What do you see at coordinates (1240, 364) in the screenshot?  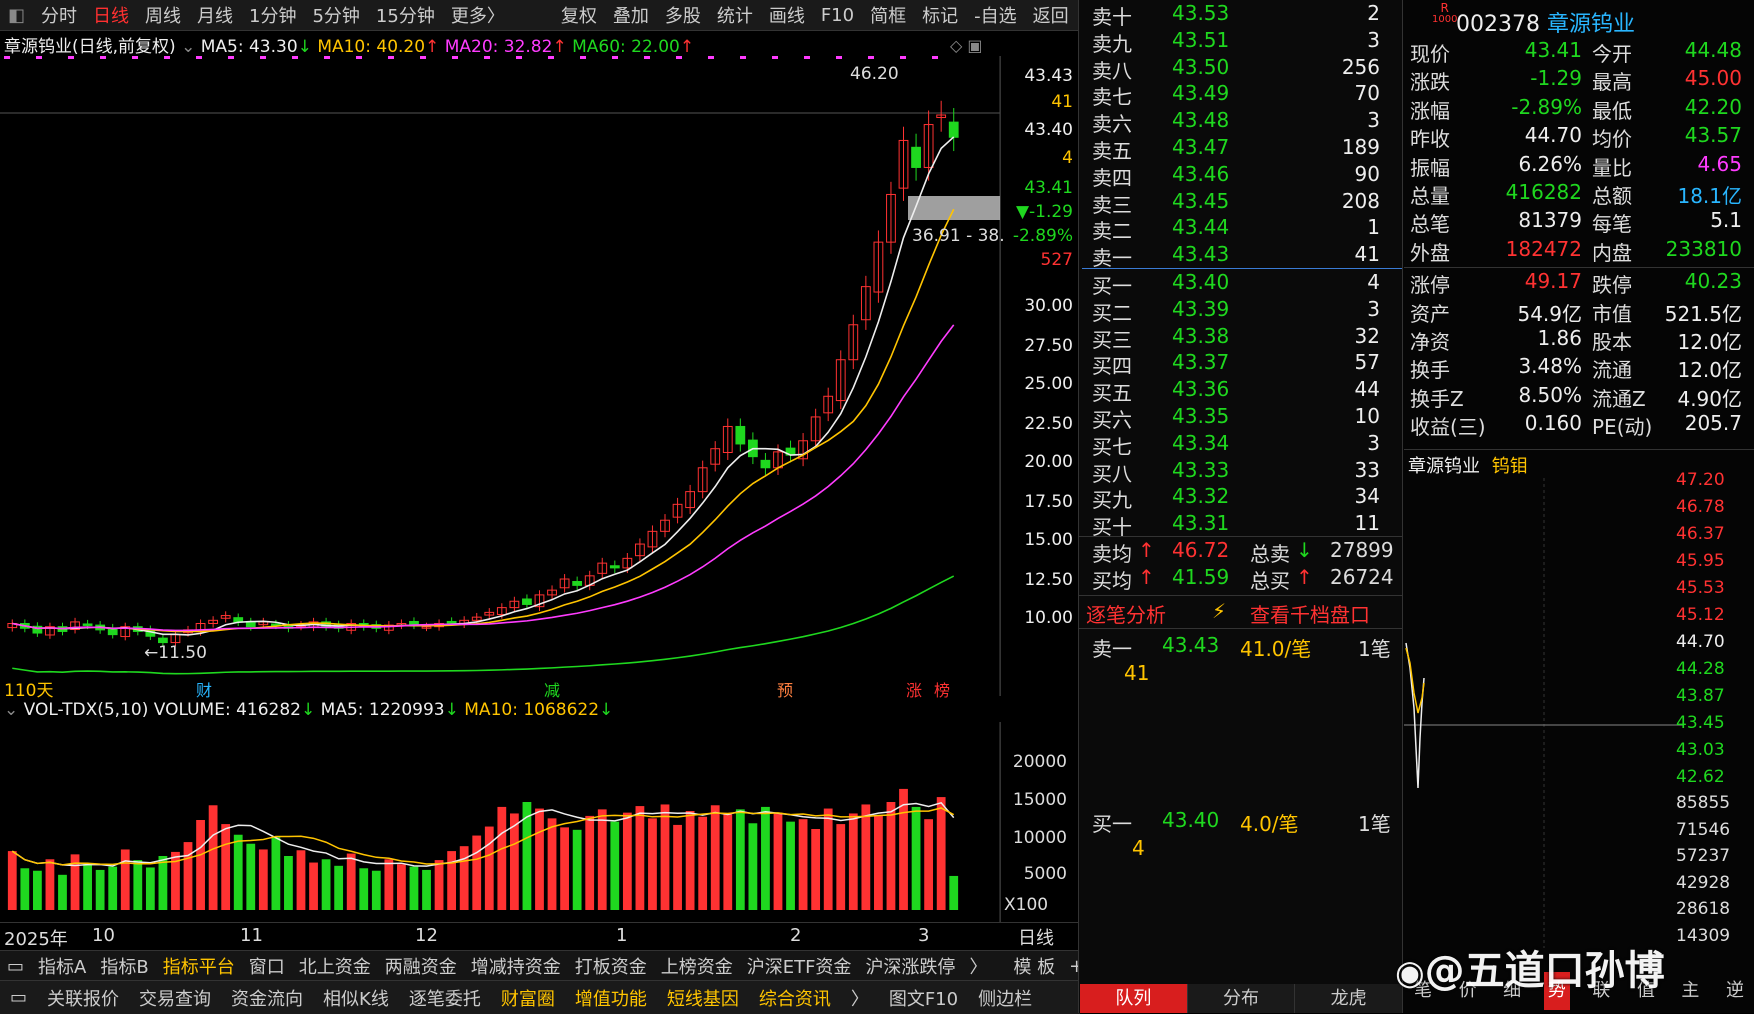 I see `bid-row: 买四 43.37 57` at bounding box center [1240, 364].